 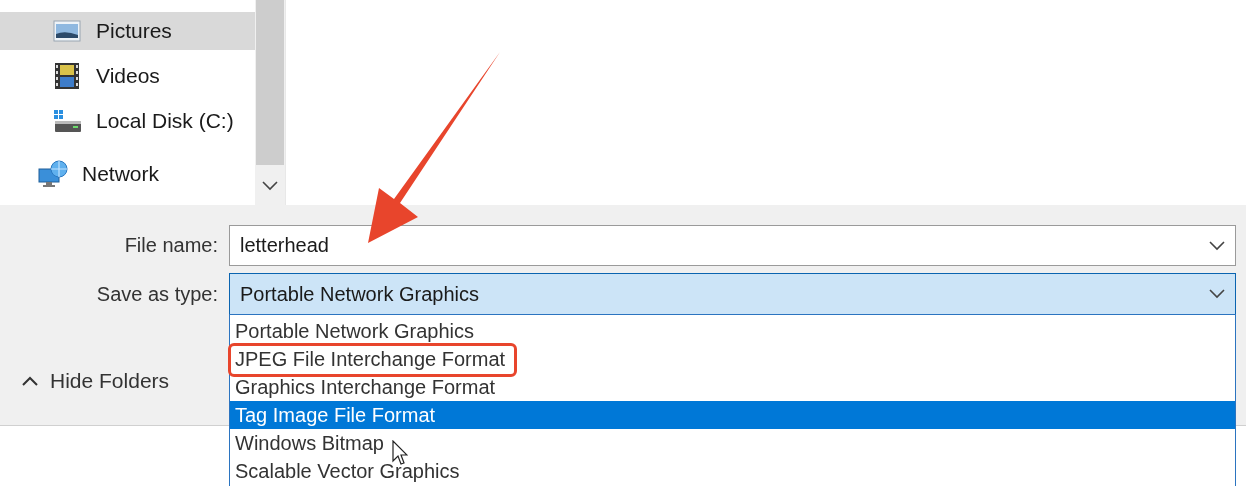 I want to click on dropdown-option: Windows Bitmap, so click(x=732, y=443).